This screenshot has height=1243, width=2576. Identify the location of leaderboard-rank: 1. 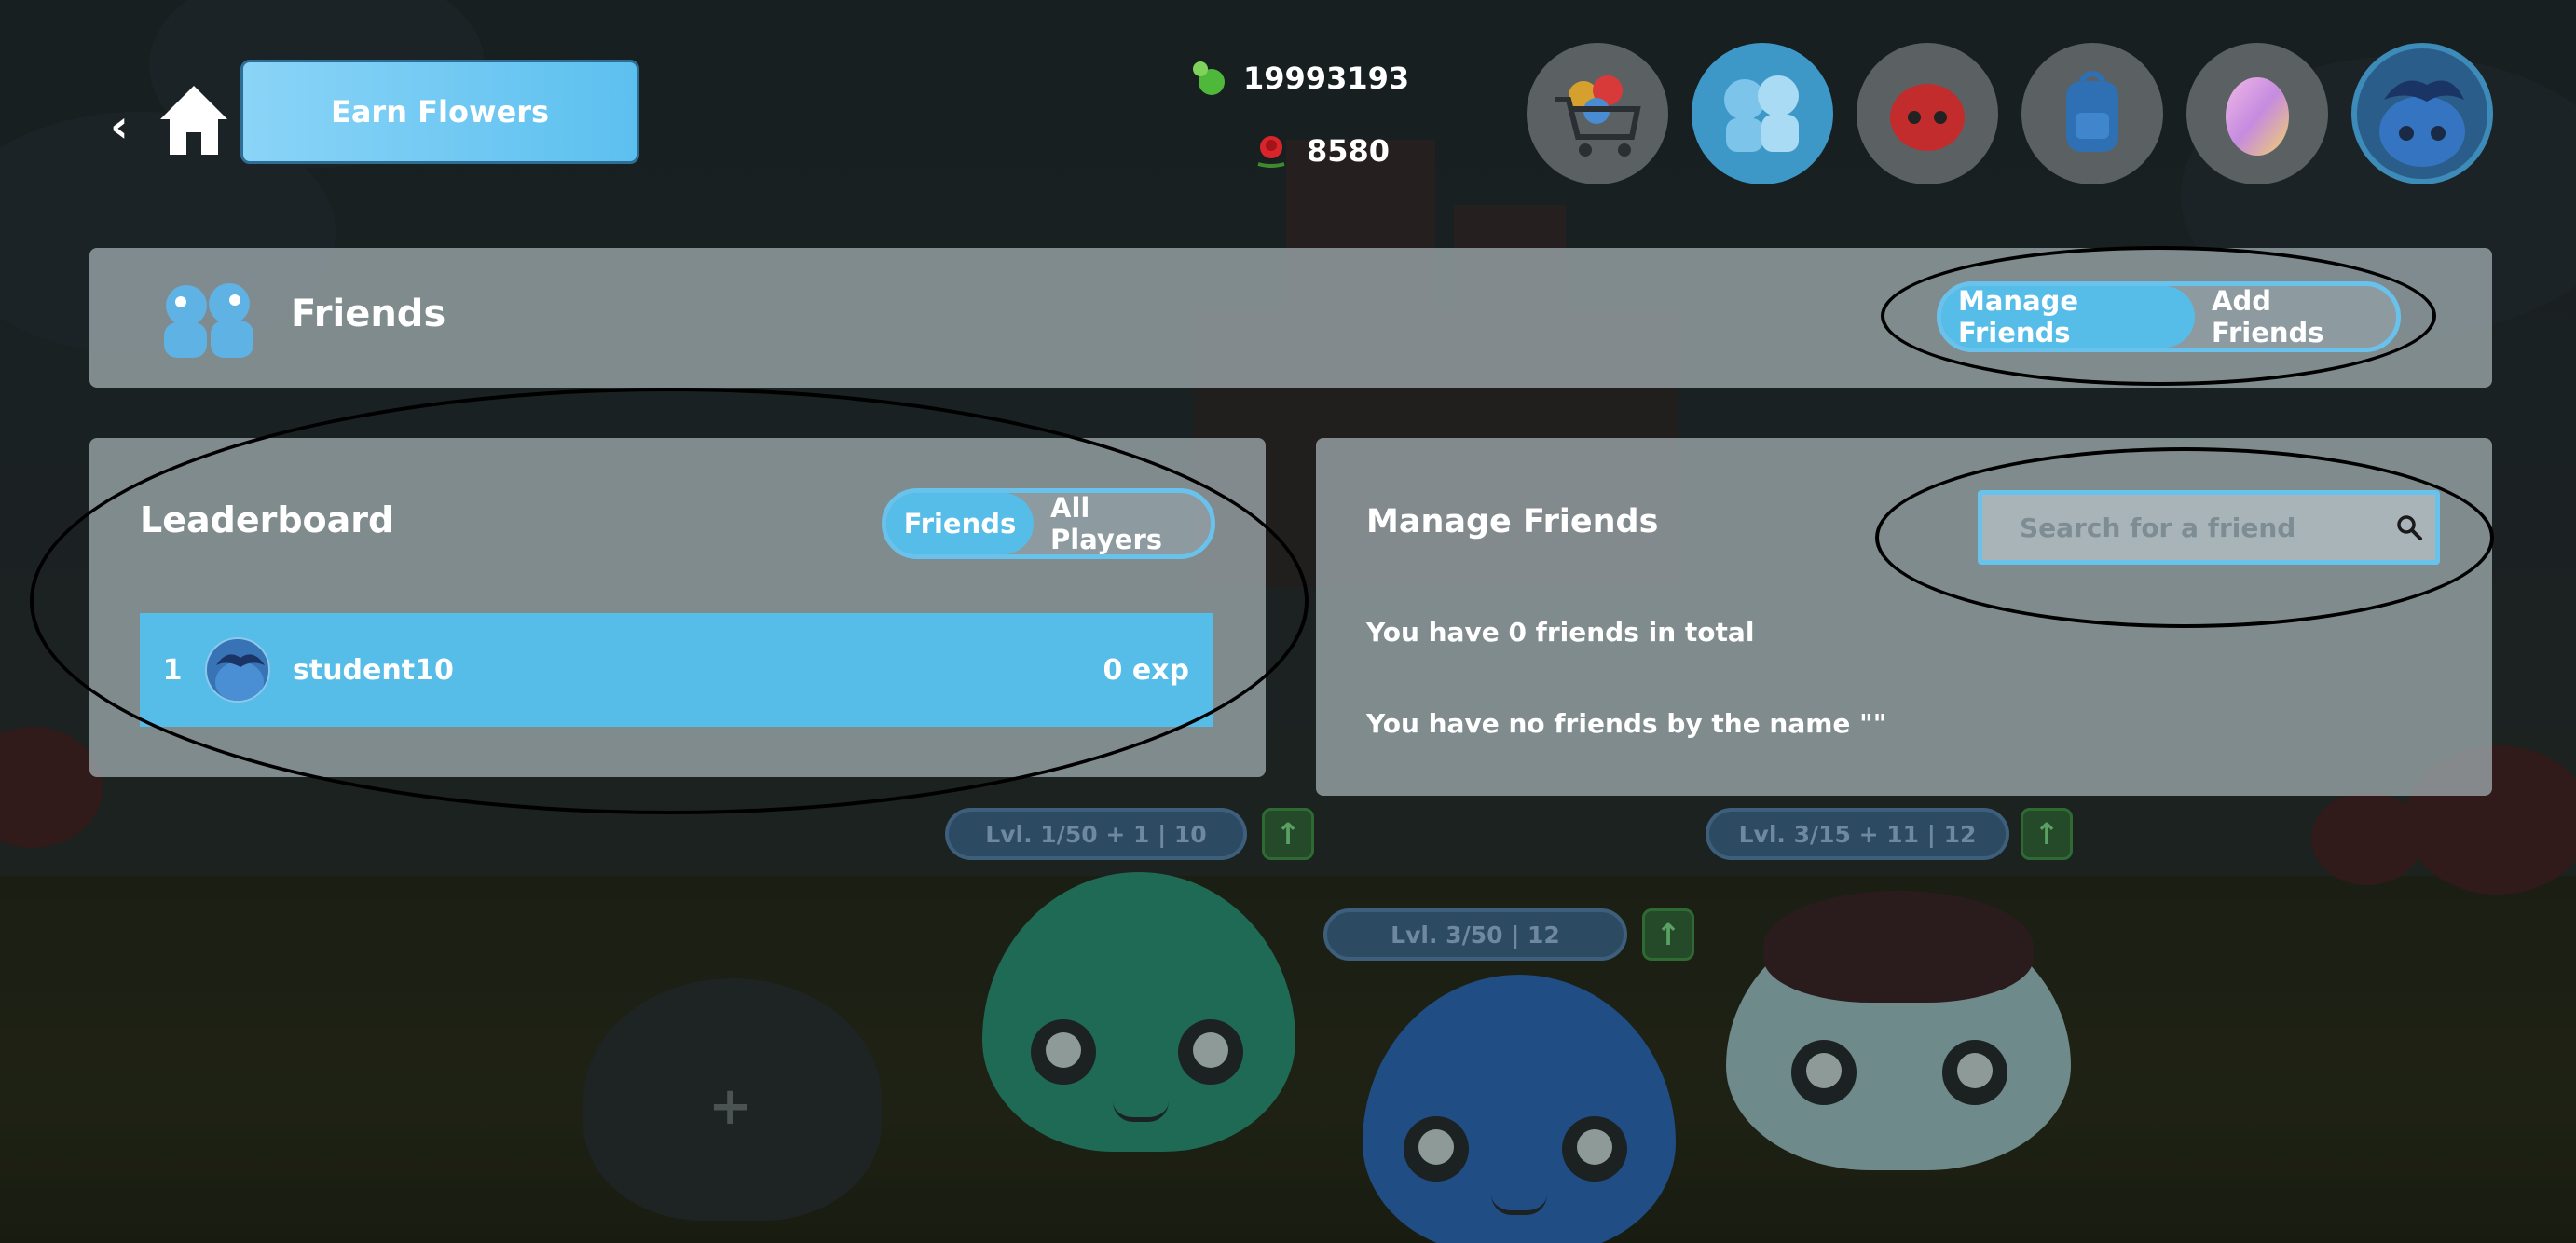
(172, 670).